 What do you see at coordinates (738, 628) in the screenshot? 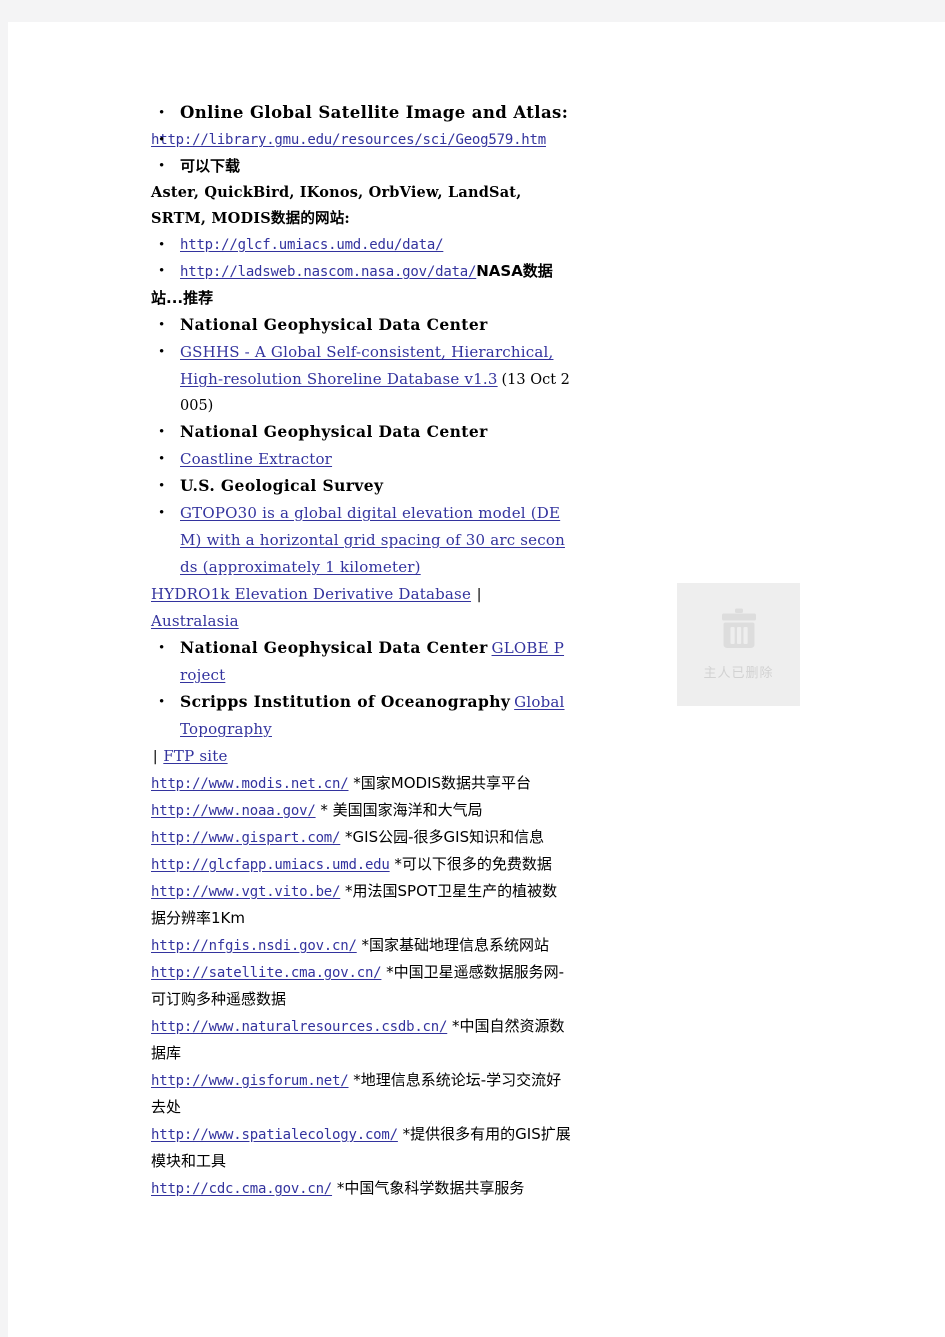
I see `trash-icon` at bounding box center [738, 628].